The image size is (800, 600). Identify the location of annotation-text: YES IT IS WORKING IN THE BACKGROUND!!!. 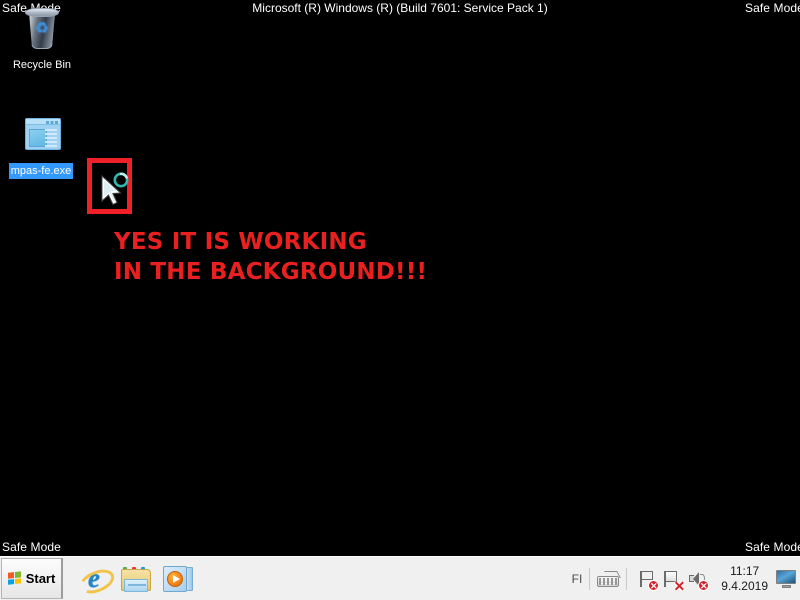
(270, 257).